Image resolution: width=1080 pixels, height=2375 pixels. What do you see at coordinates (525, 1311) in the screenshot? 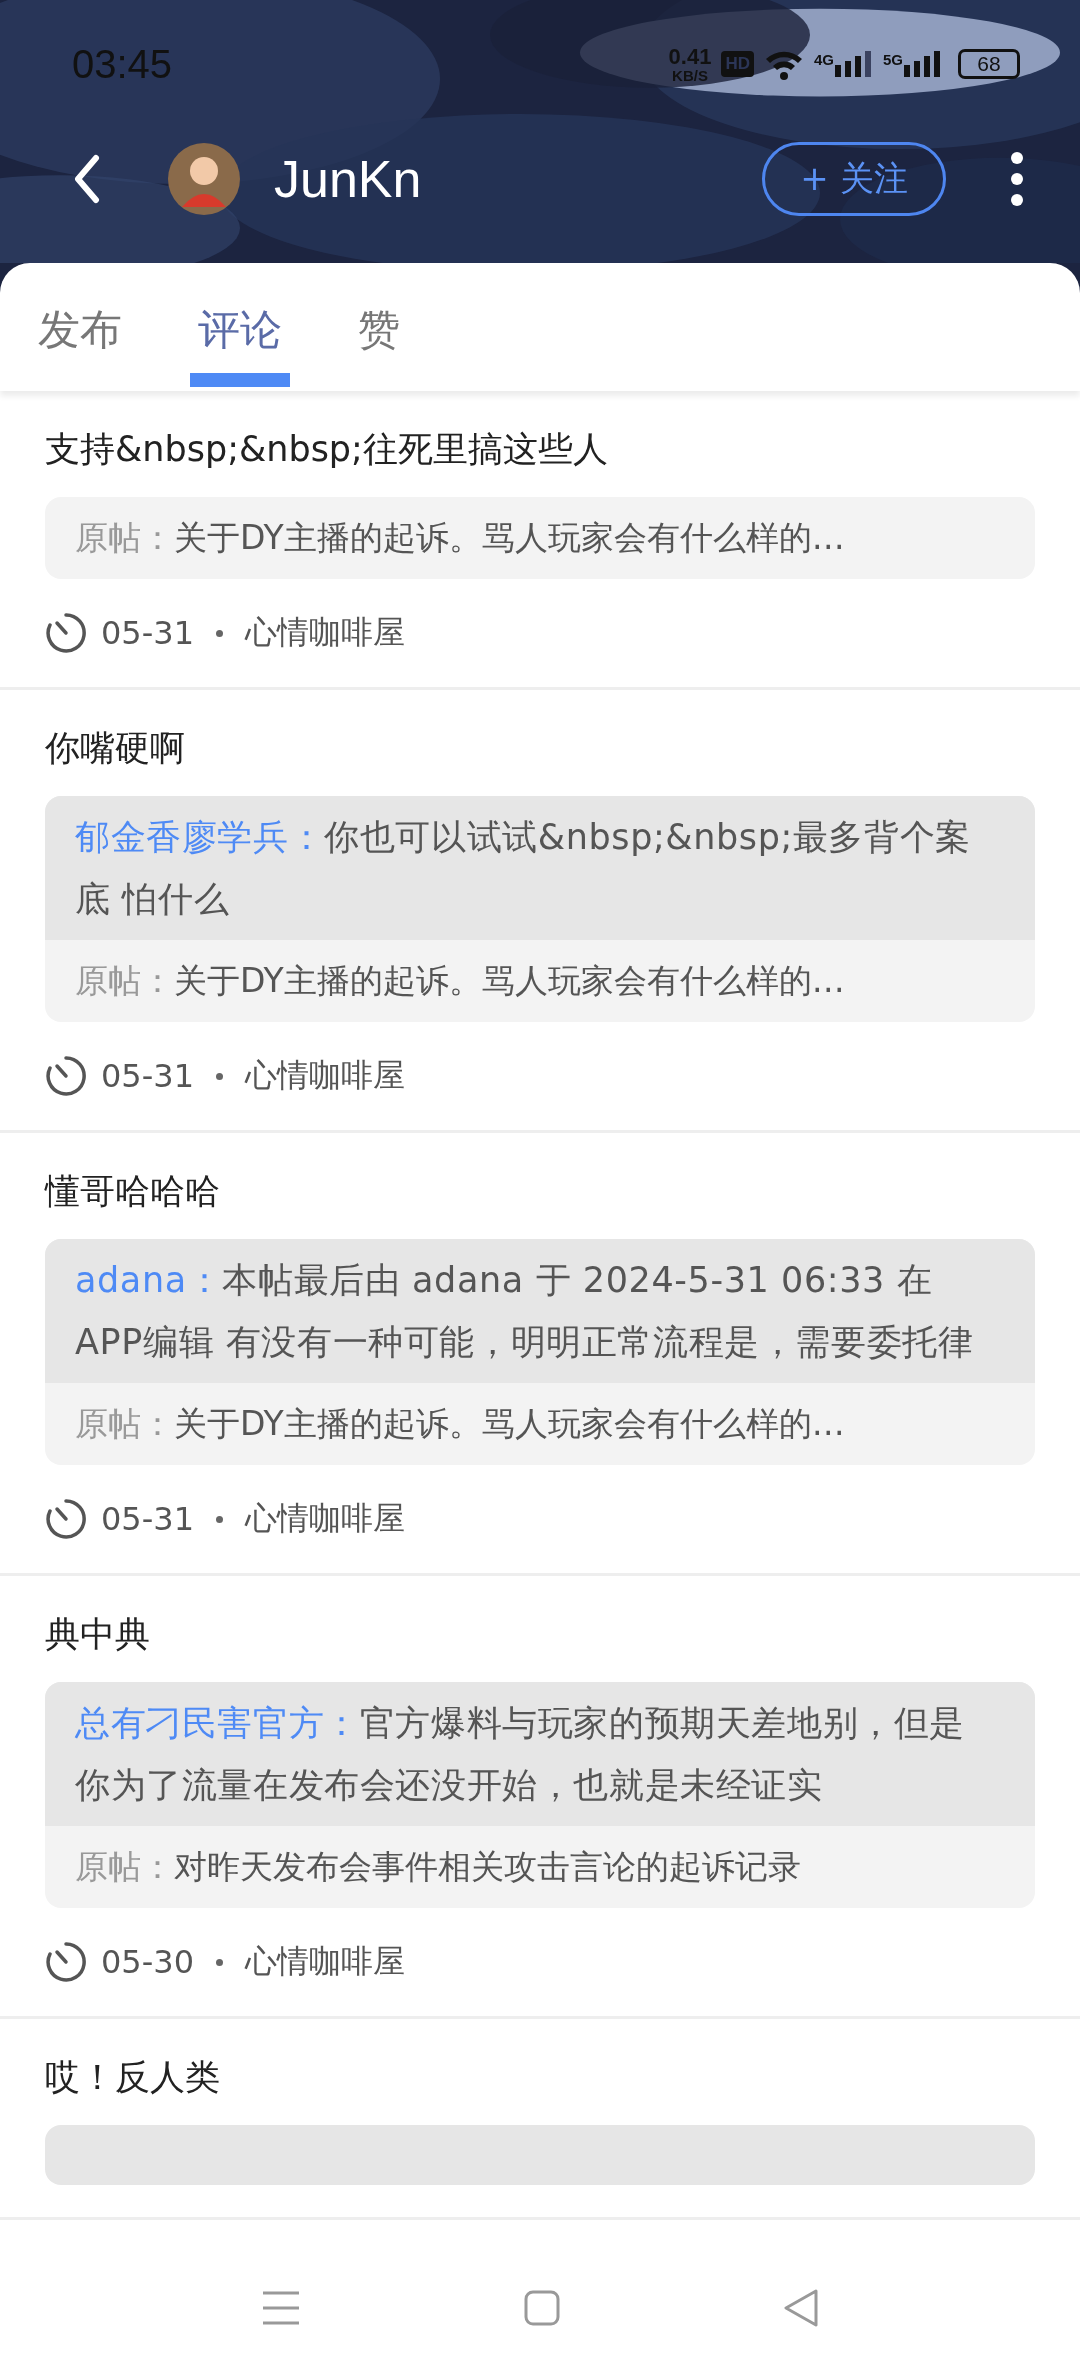
I see `reply-text: adana：本帖最后由 adana 于 2024-5-31 06:33 在APP编辑 有没有一种可能，明明正常流程是，需要委托律` at bounding box center [525, 1311].